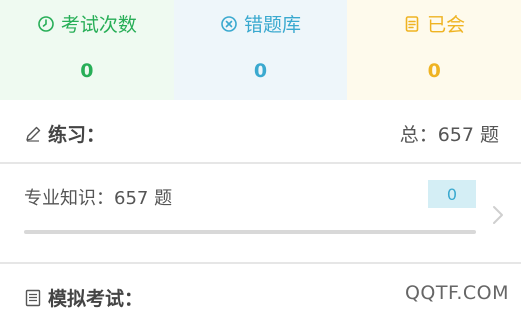  What do you see at coordinates (498, 215) in the screenshot?
I see `chevron-right-icon` at bounding box center [498, 215].